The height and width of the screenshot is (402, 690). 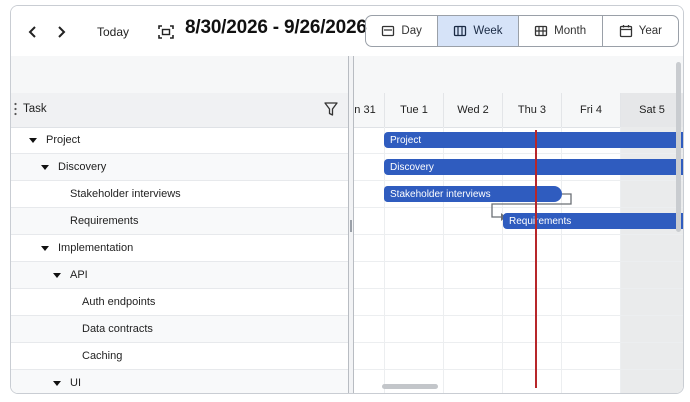 I want to click on year-view-icon, so click(x=625, y=31).